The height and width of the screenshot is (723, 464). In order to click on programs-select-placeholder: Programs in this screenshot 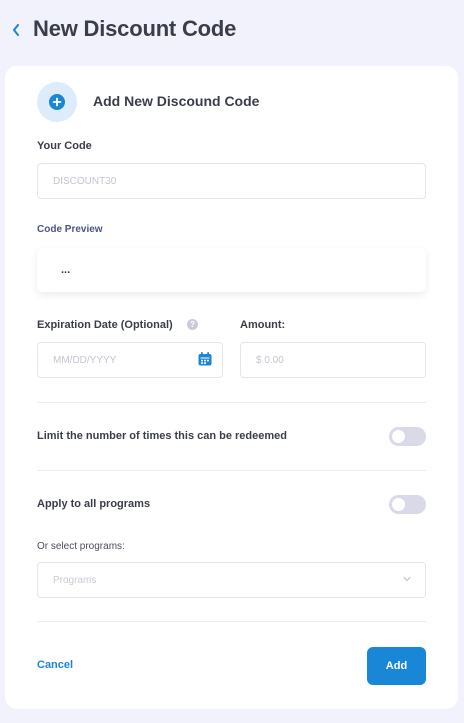, I will do `click(75, 580)`.